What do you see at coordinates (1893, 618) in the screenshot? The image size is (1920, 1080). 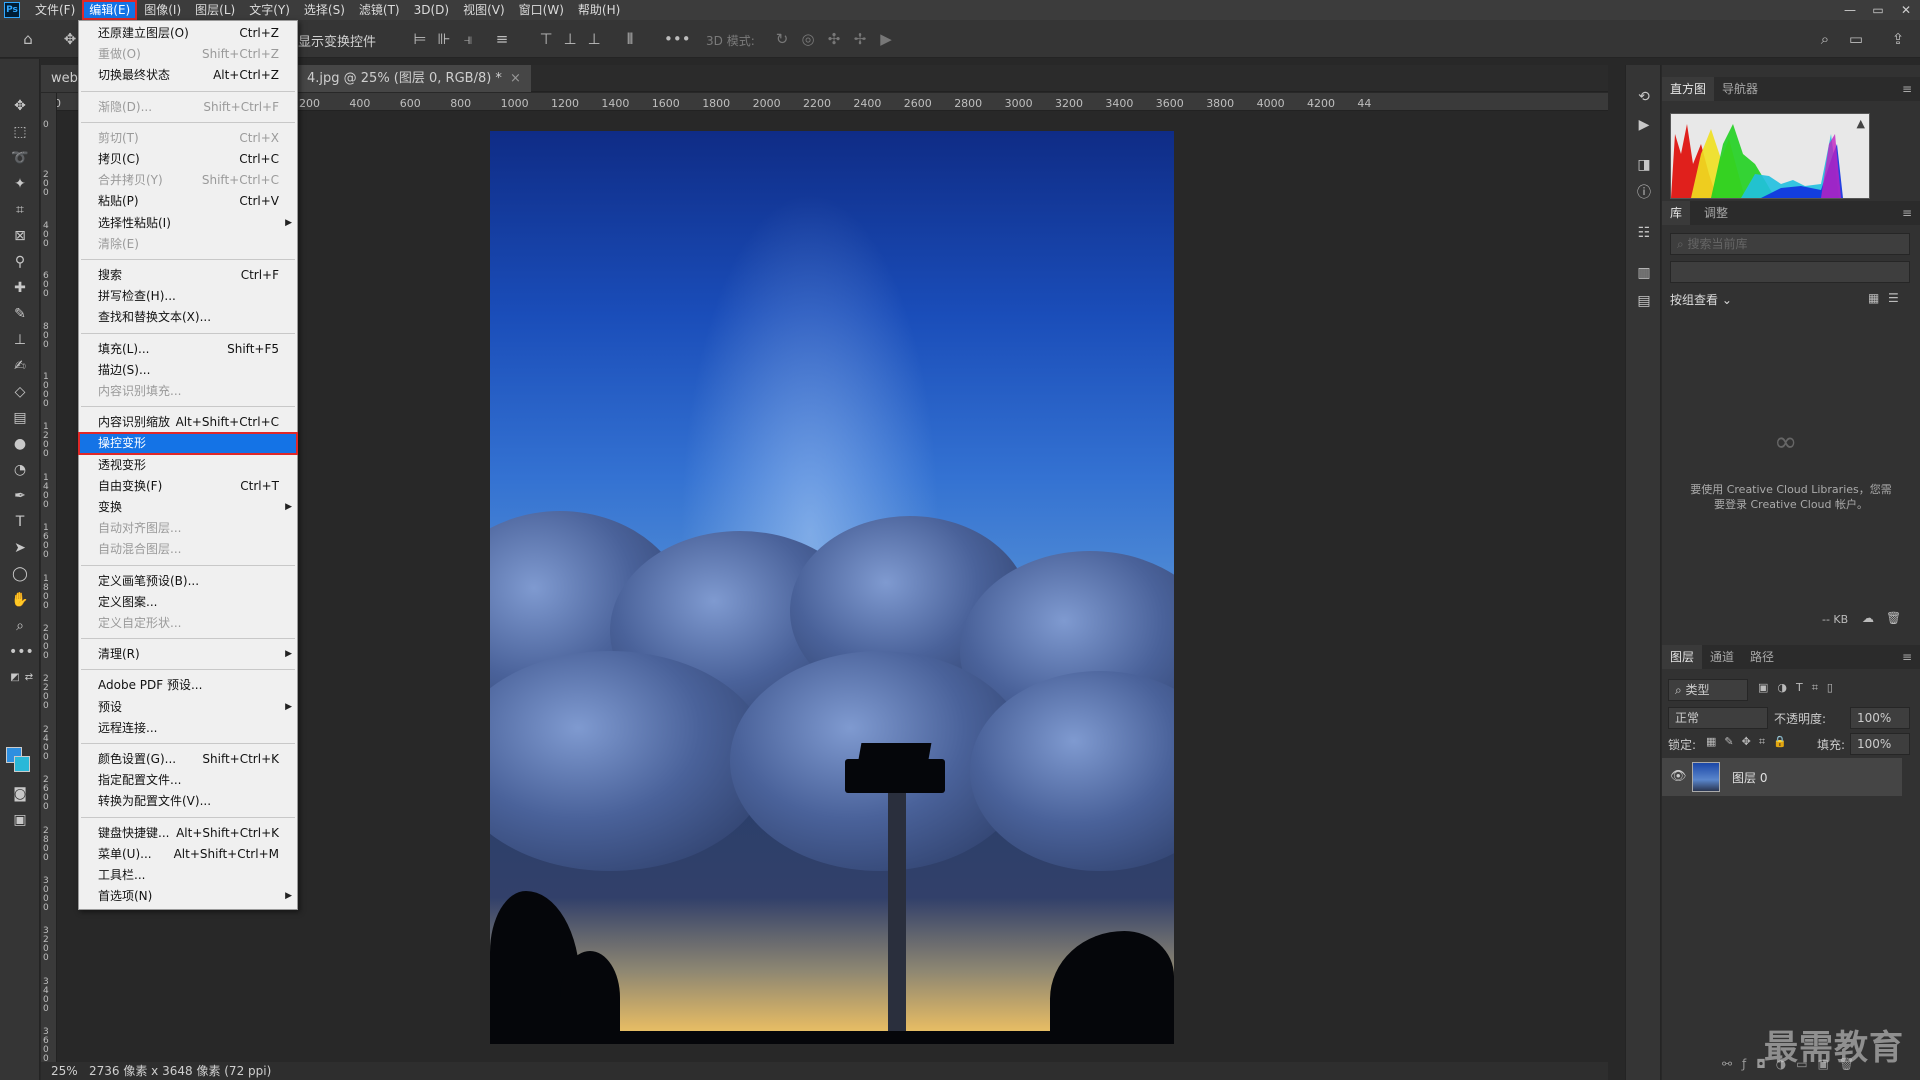 I see `trash-icon: 🗑` at bounding box center [1893, 618].